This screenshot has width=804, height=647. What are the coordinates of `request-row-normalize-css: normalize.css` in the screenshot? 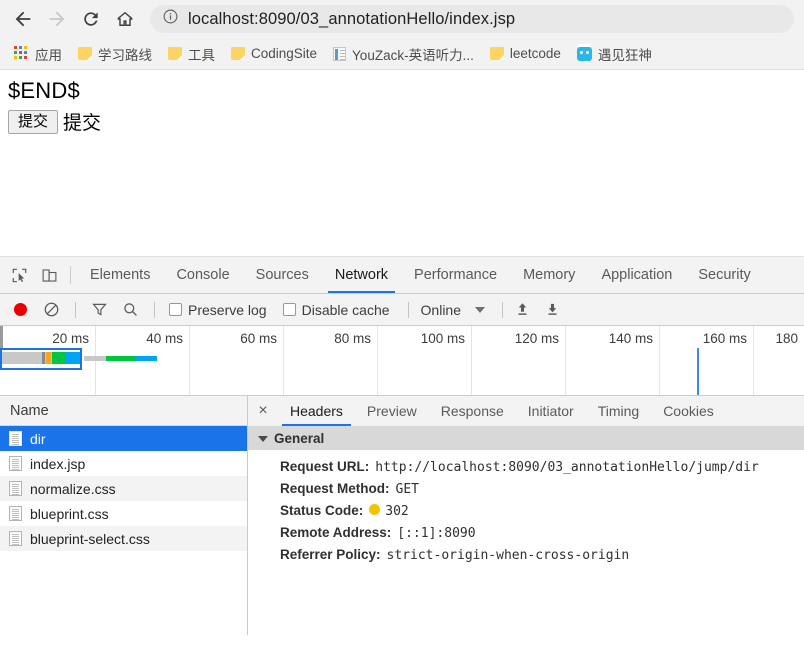 It's located at (123, 488).